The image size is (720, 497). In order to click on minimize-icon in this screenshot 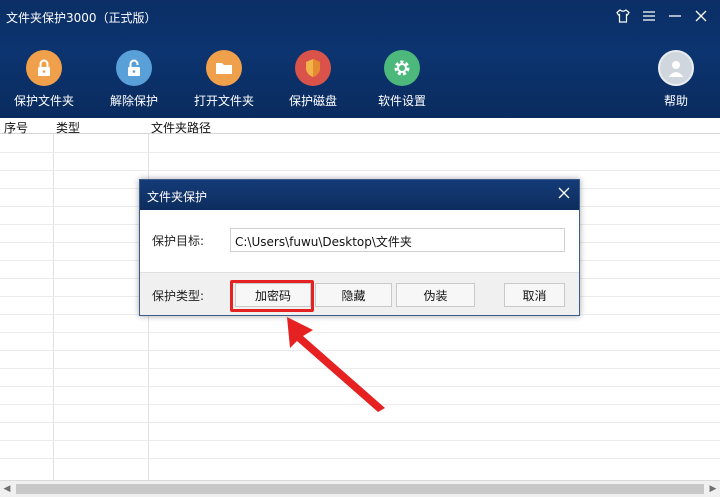, I will do `click(675, 16)`.